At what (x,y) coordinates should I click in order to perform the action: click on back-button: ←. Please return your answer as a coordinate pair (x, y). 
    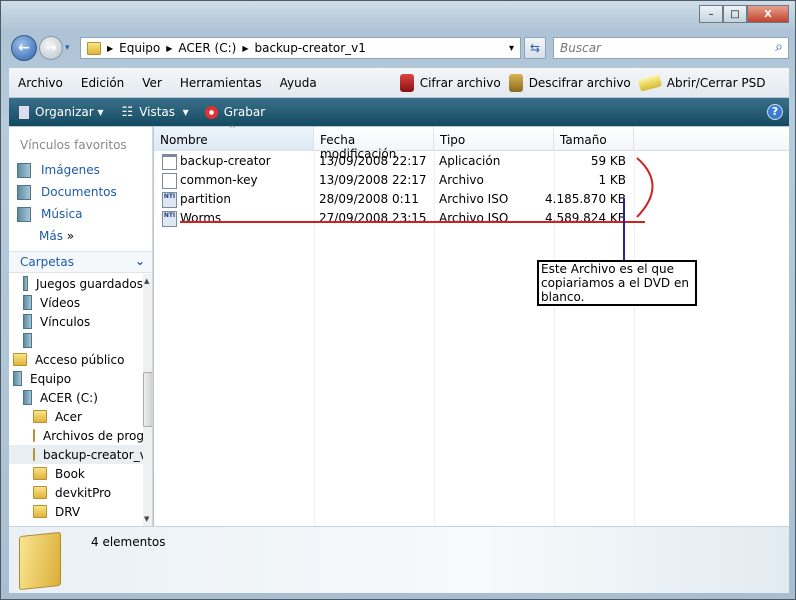
    Looking at the image, I should click on (24, 48).